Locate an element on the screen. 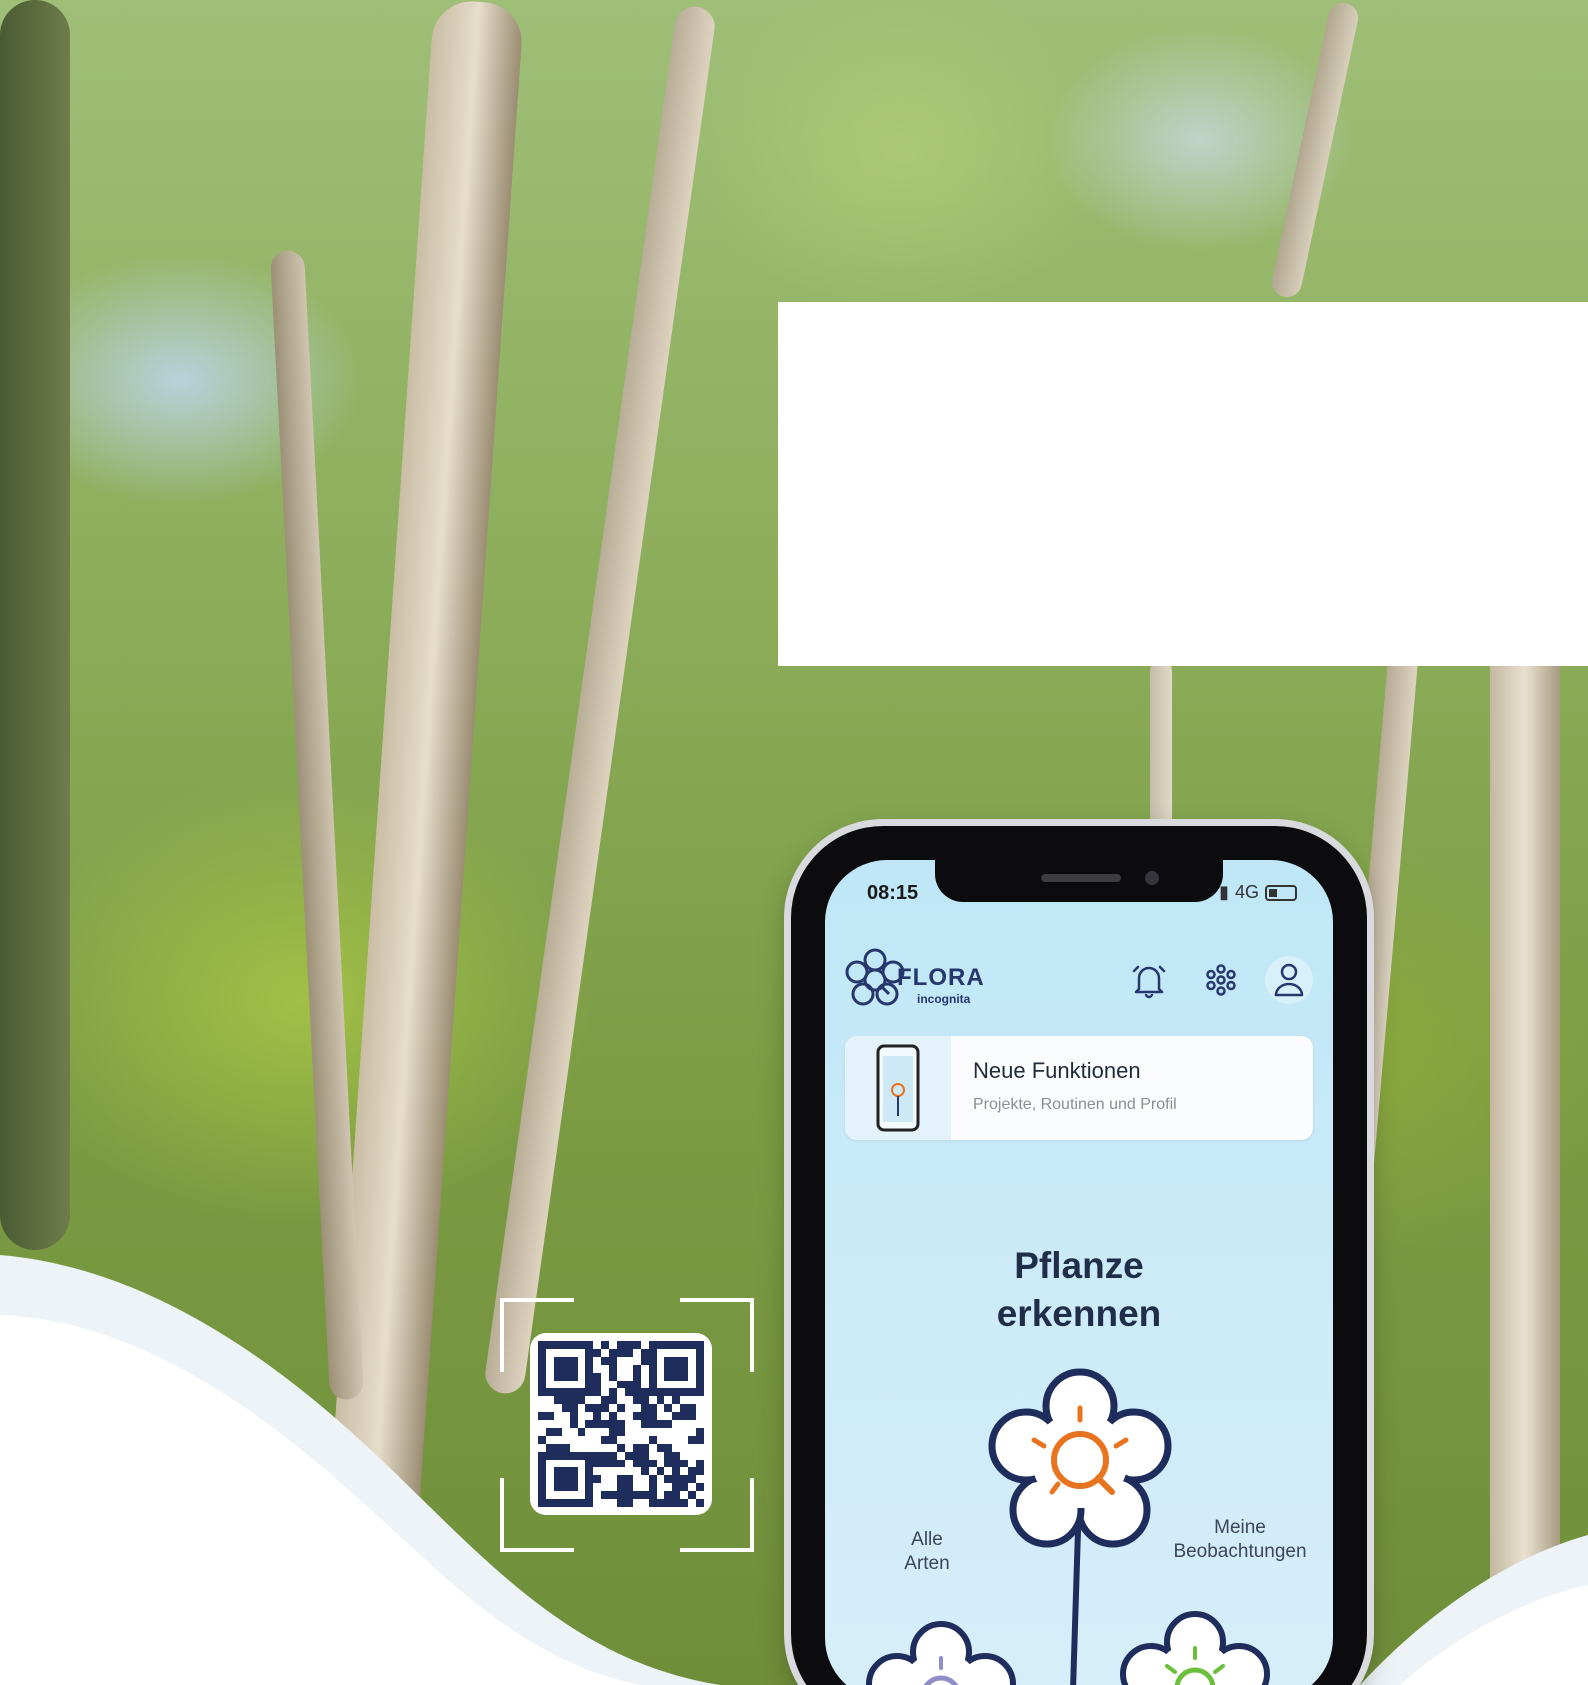 The width and height of the screenshot is (1588, 1685). network-type: 4G is located at coordinates (1246, 892).